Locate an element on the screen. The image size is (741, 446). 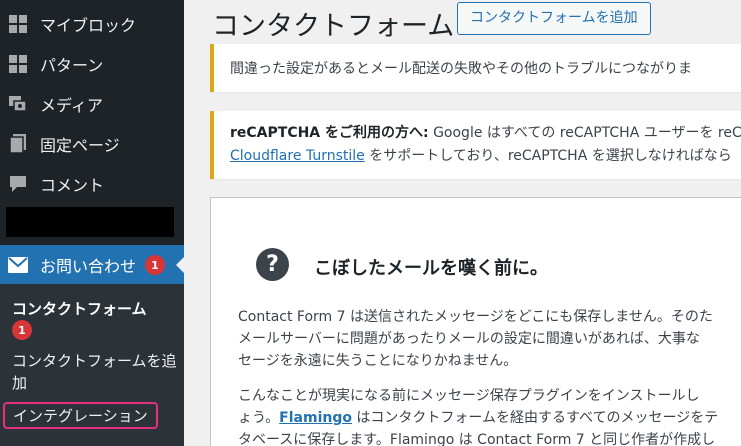
update-count-badge: 1 is located at coordinates (155, 265).